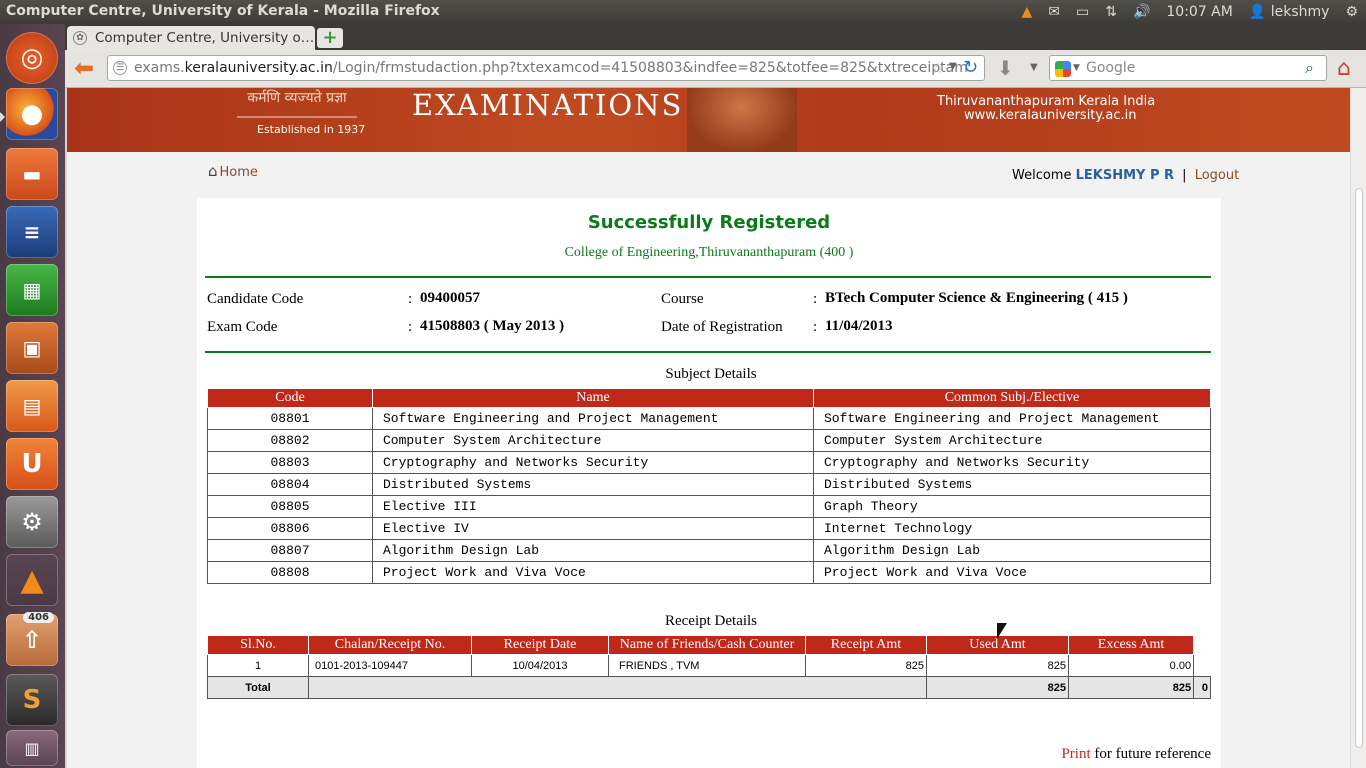  Describe the element at coordinates (290, 484) in the screenshot. I see `subject-code: 08804` at that location.